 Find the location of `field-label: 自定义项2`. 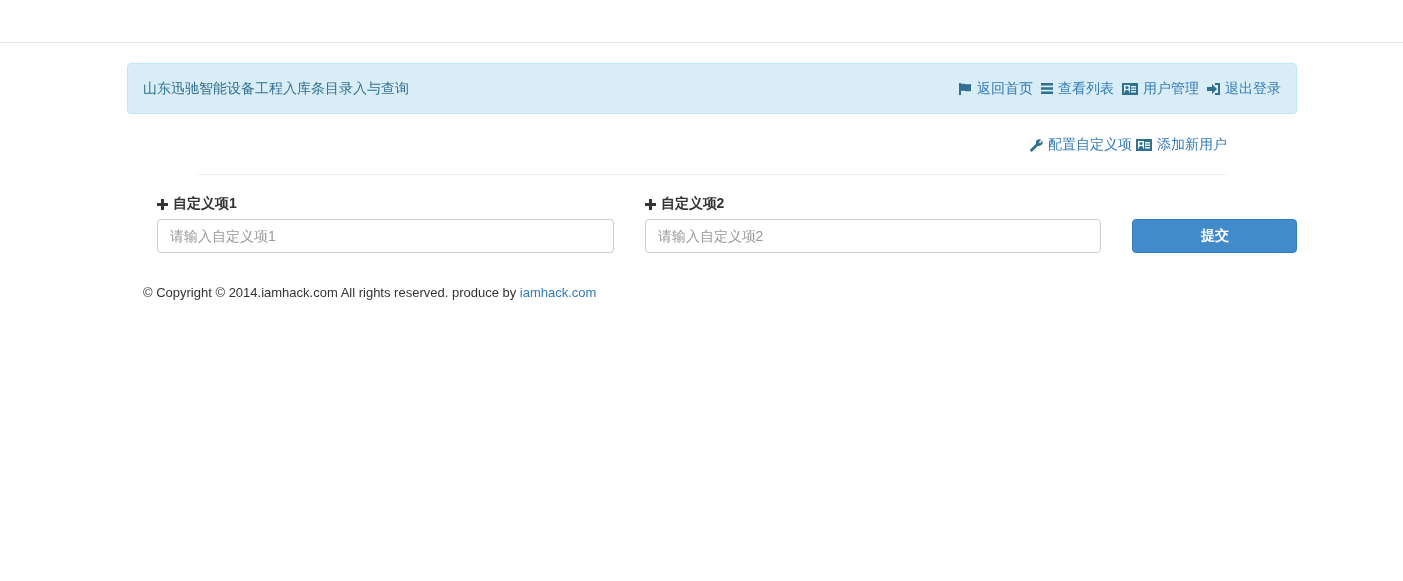

field-label: 自定义项2 is located at coordinates (692, 204).